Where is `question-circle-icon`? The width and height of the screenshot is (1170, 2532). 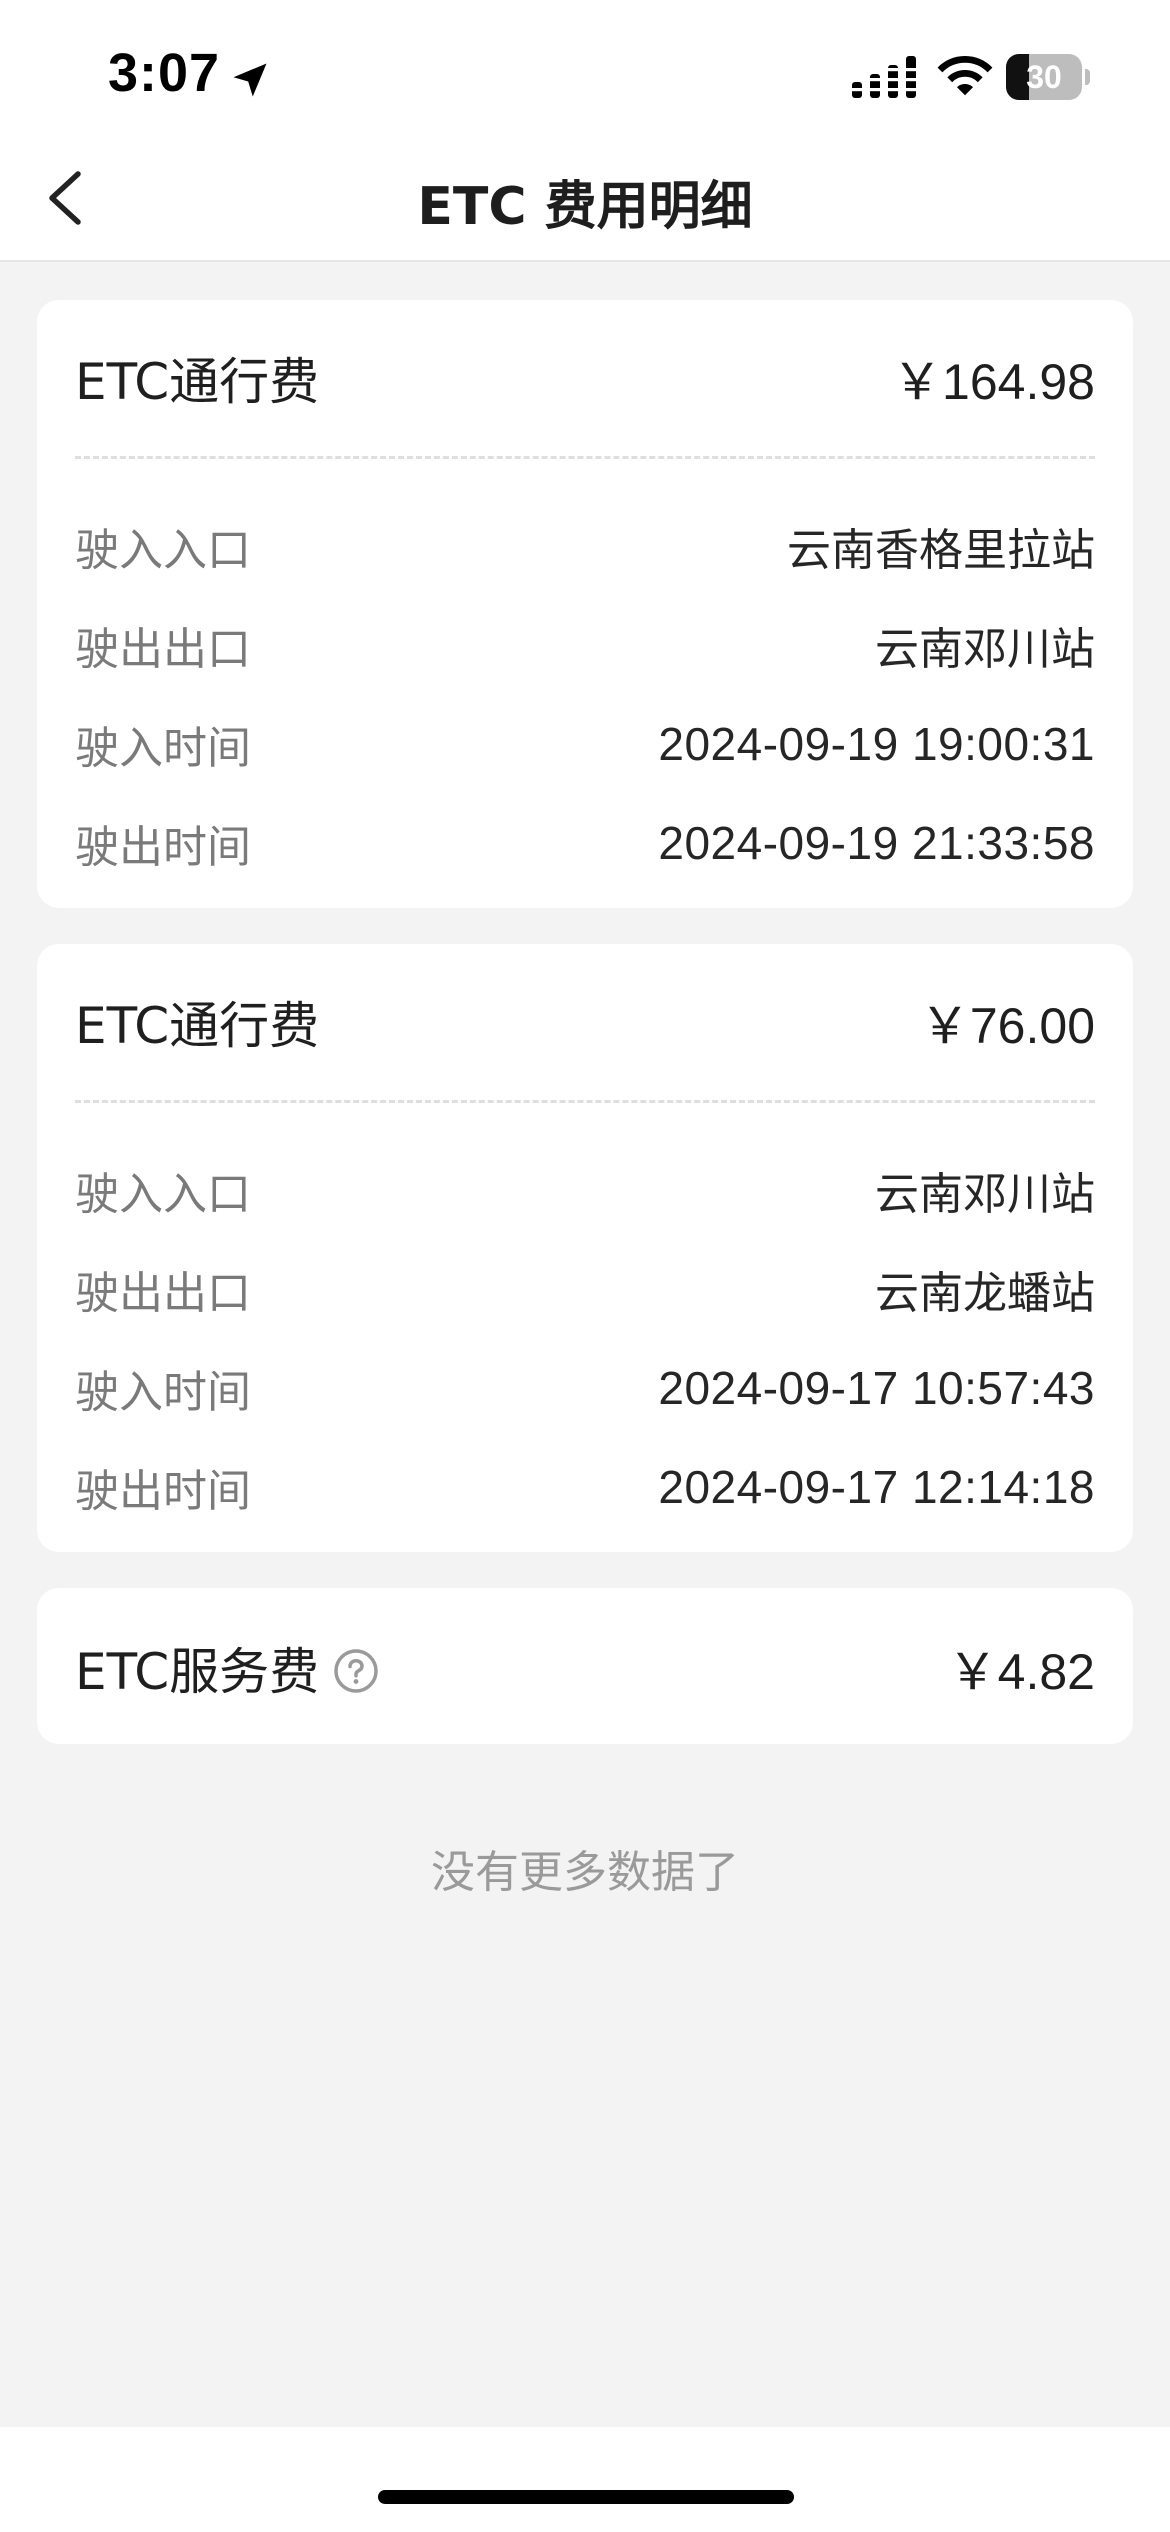 question-circle-icon is located at coordinates (356, 1671).